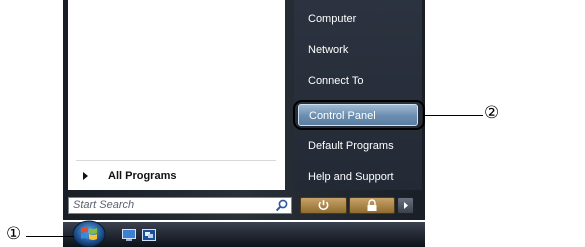 The height and width of the screenshot is (247, 585). I want to click on power-button, so click(323, 205).